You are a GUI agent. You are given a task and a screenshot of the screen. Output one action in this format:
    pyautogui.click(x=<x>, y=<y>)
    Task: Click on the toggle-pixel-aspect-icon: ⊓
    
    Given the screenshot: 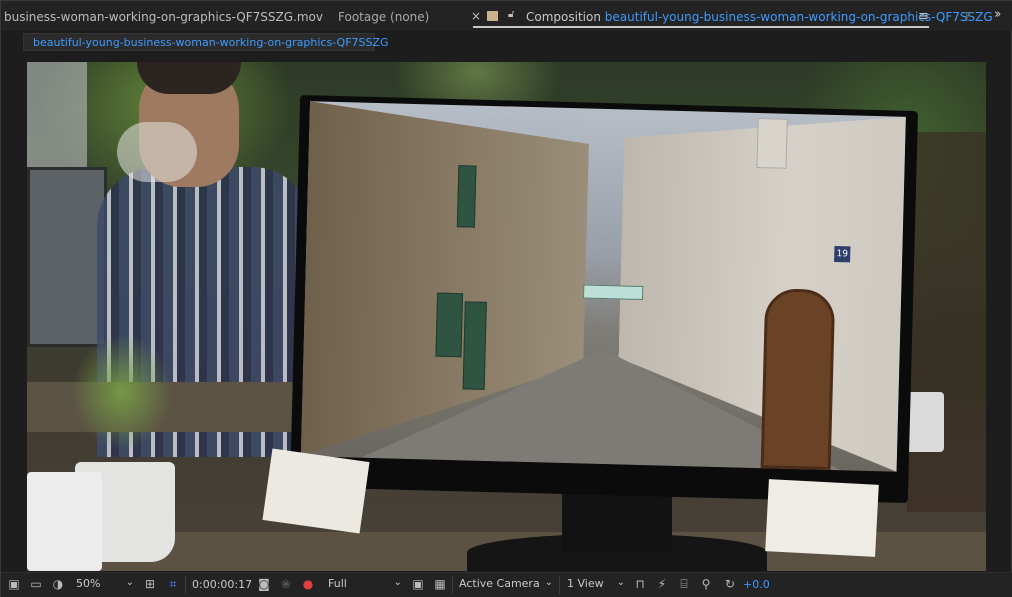 What is the action you would take?
    pyautogui.click(x=640, y=584)
    